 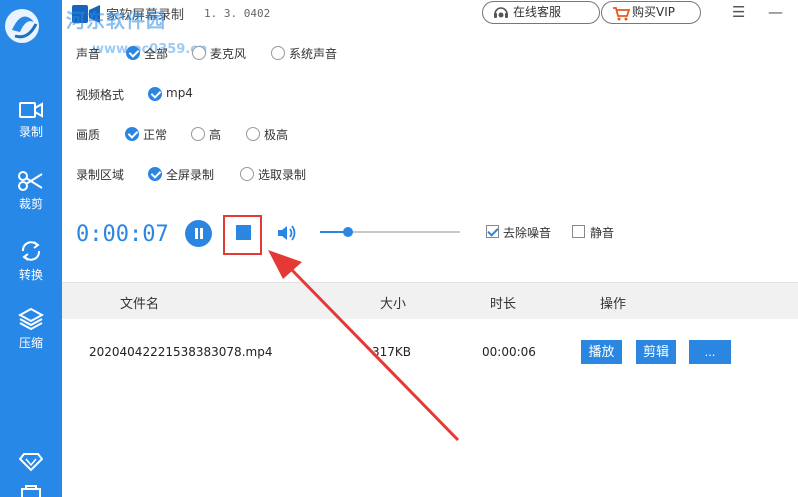 I want to click on sidebar-item-label: 录制, so click(x=30, y=132).